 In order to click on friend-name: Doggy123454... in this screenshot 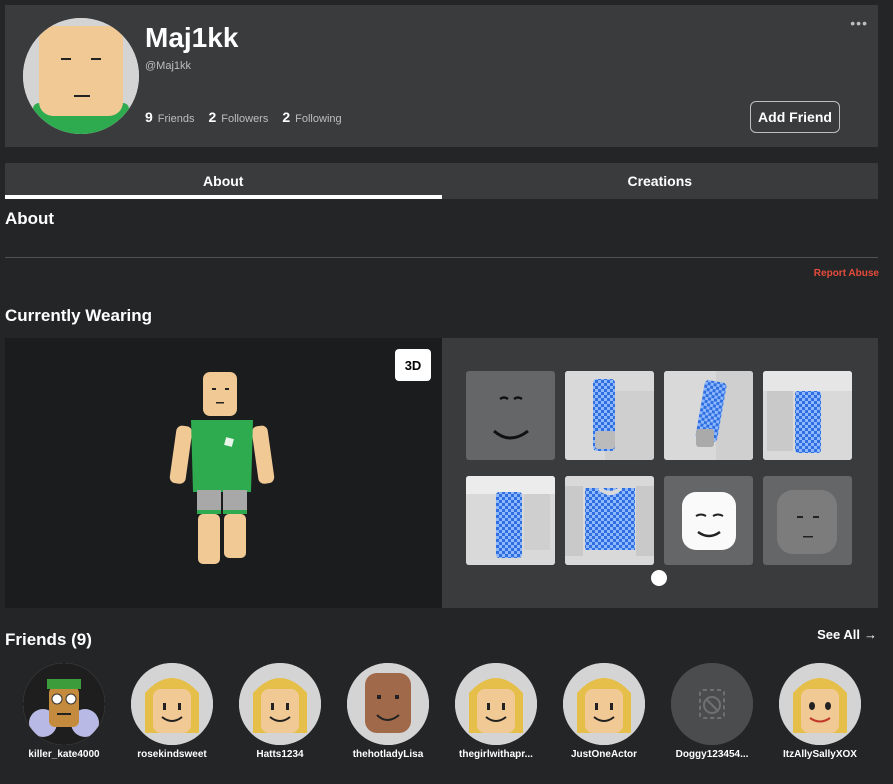, I will do `click(712, 754)`.